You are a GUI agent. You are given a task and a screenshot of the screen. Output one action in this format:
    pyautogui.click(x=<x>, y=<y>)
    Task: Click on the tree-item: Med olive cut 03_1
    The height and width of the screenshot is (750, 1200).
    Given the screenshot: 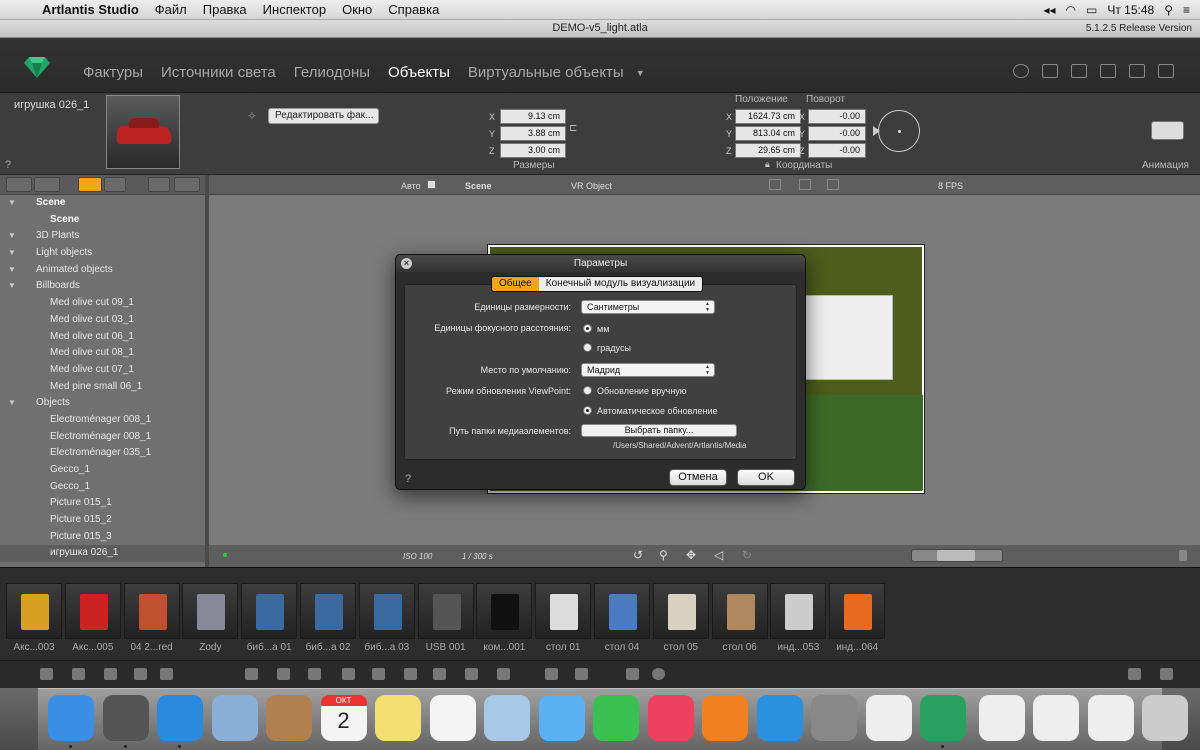 What is the action you would take?
    pyautogui.click(x=102, y=320)
    